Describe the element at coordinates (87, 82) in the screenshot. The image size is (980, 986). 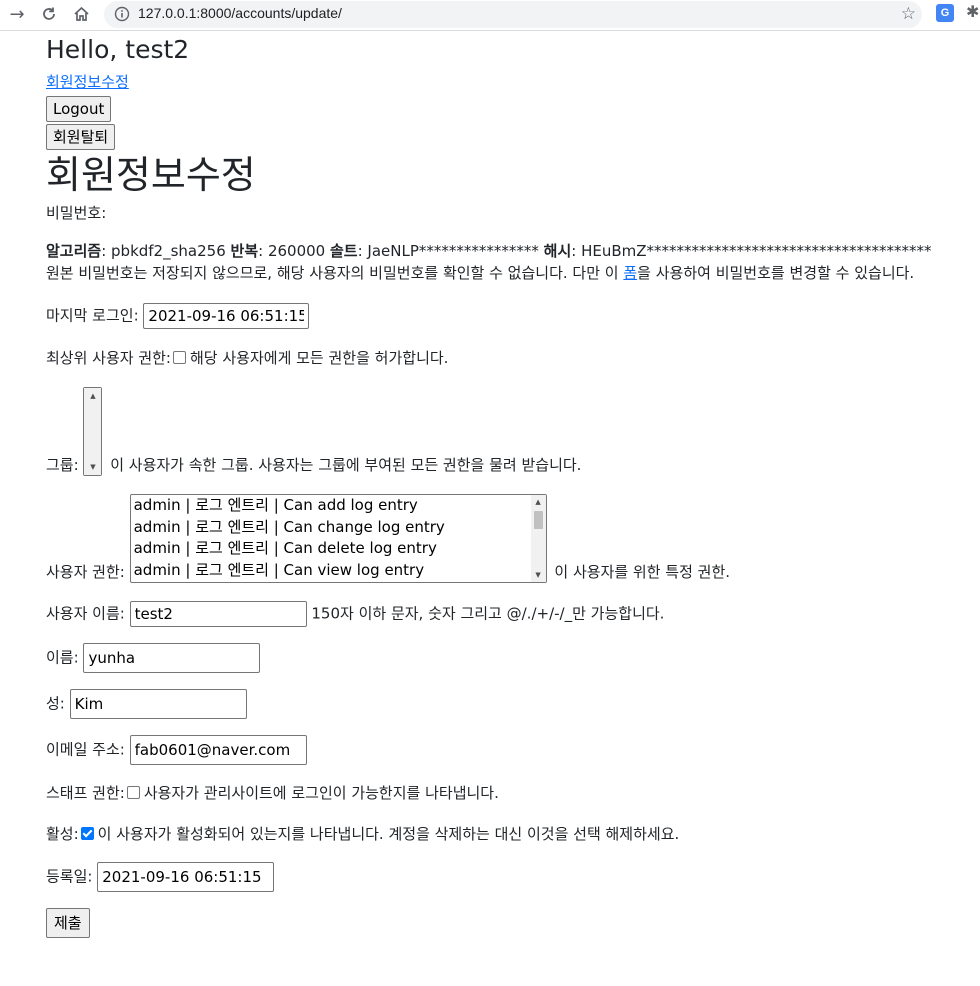
I see `profile-edit-link: 회원정보수정` at that location.